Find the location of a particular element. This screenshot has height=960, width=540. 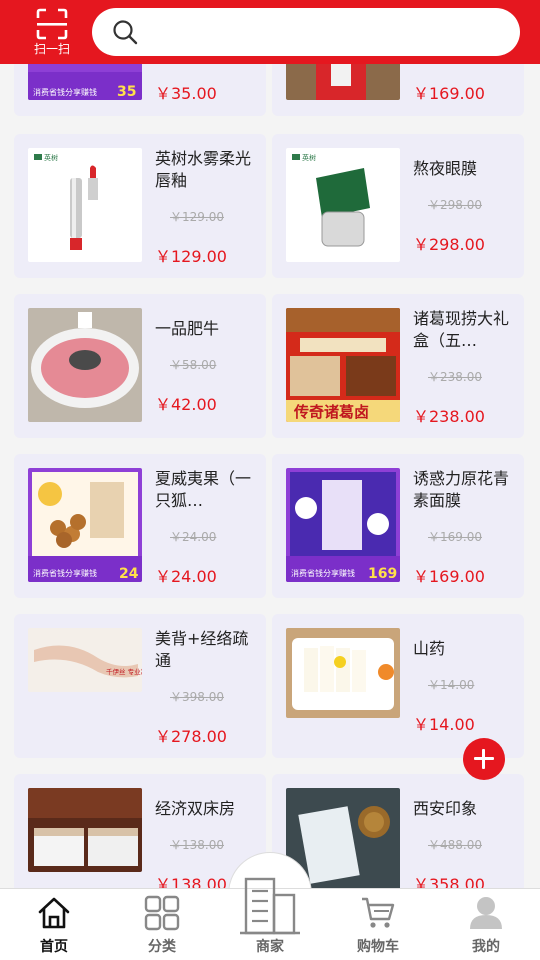

product-price: ￥35.00 is located at coordinates (186, 93).